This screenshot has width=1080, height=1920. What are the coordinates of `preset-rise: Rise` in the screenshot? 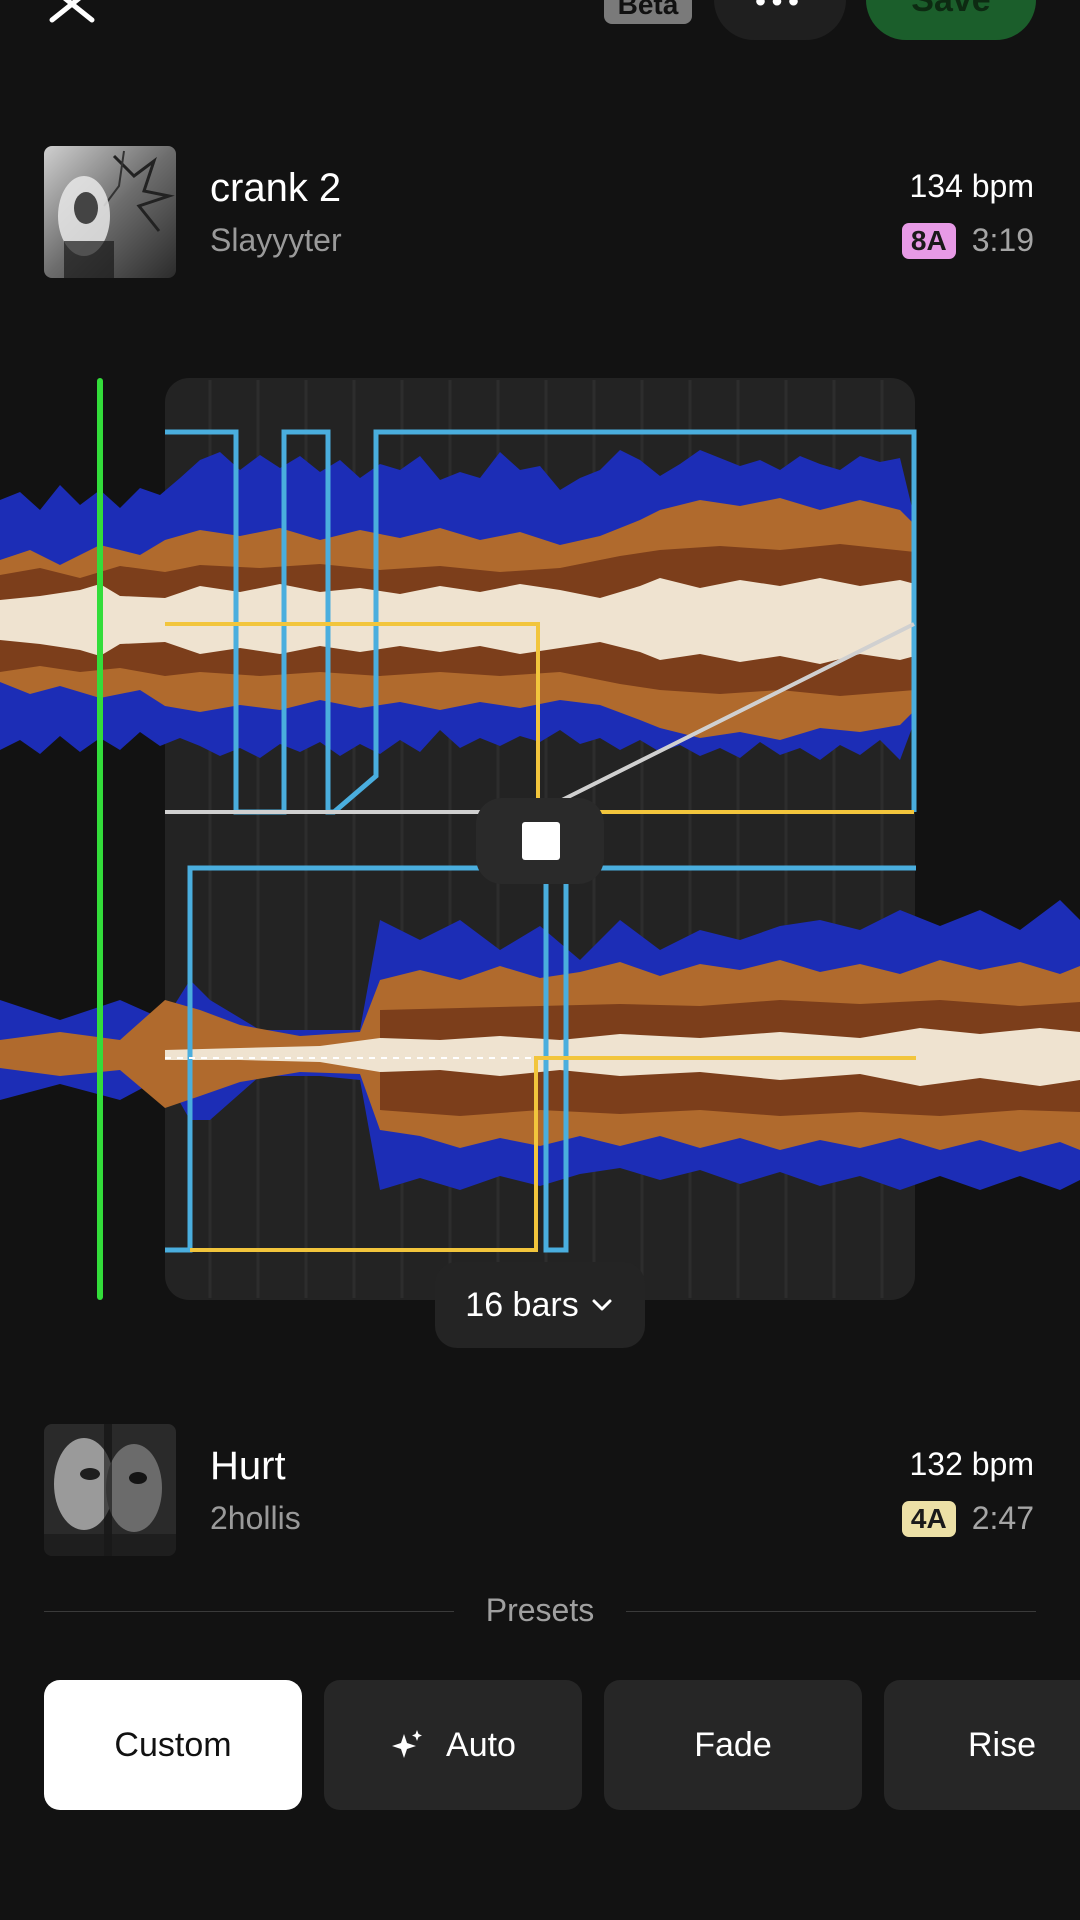 It's located at (982, 1745).